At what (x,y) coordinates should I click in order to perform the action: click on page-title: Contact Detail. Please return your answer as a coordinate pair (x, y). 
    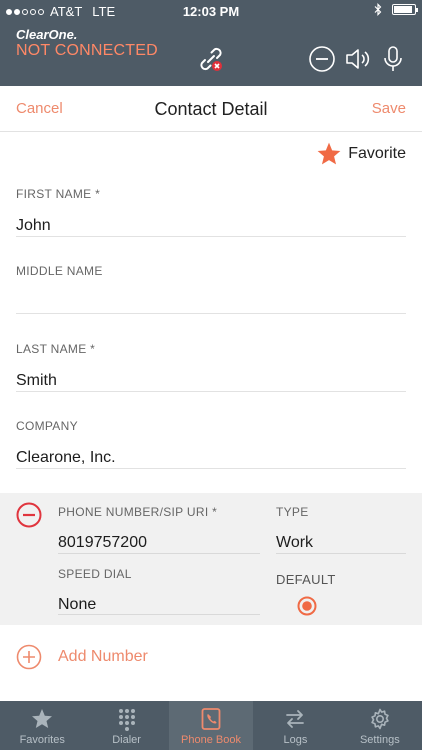
    Looking at the image, I should click on (211, 109).